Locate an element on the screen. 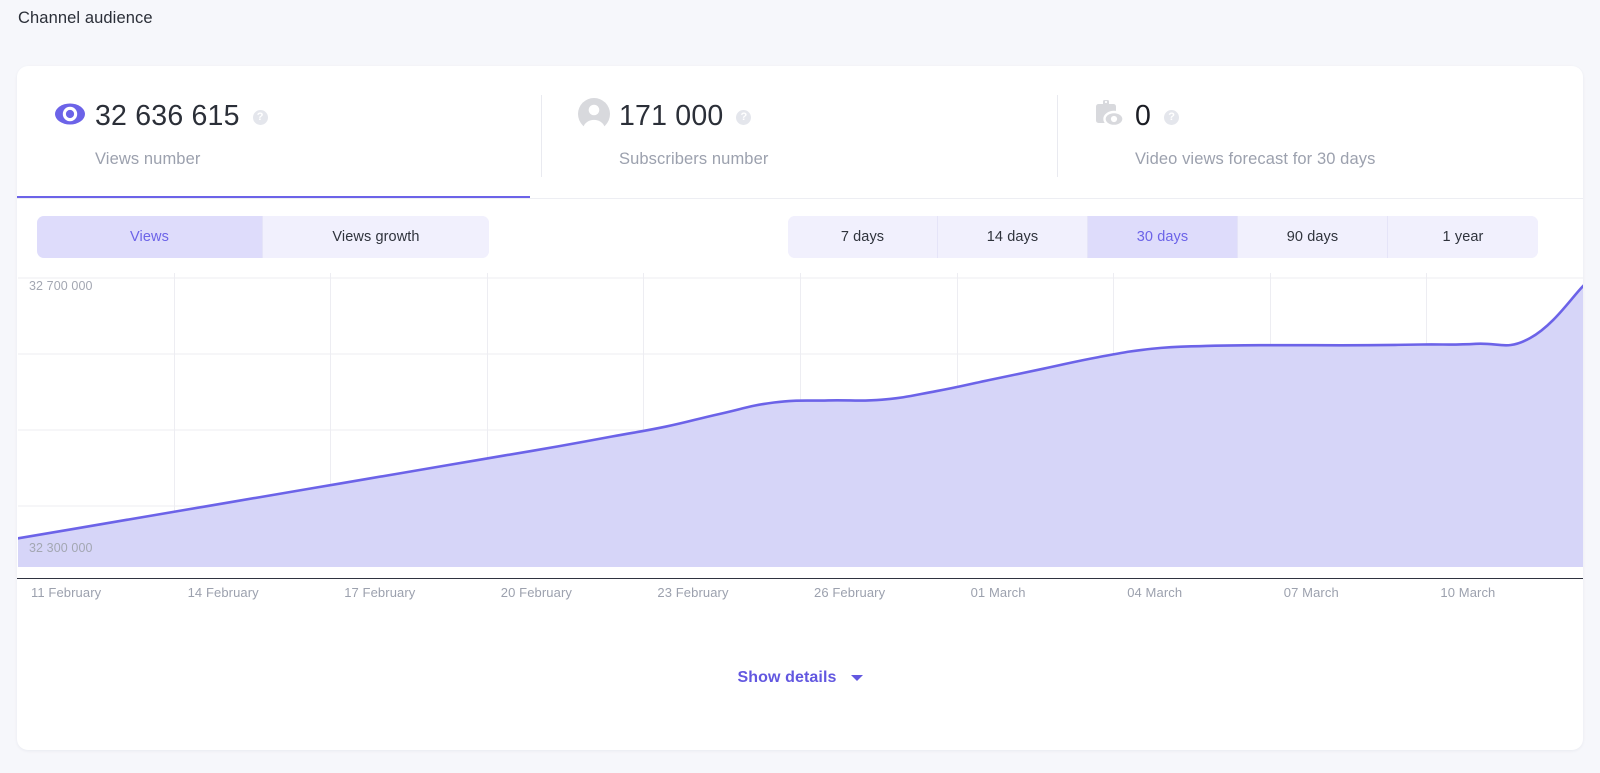 This screenshot has width=1600, height=773. chevron-down-icon is located at coordinates (856, 678).